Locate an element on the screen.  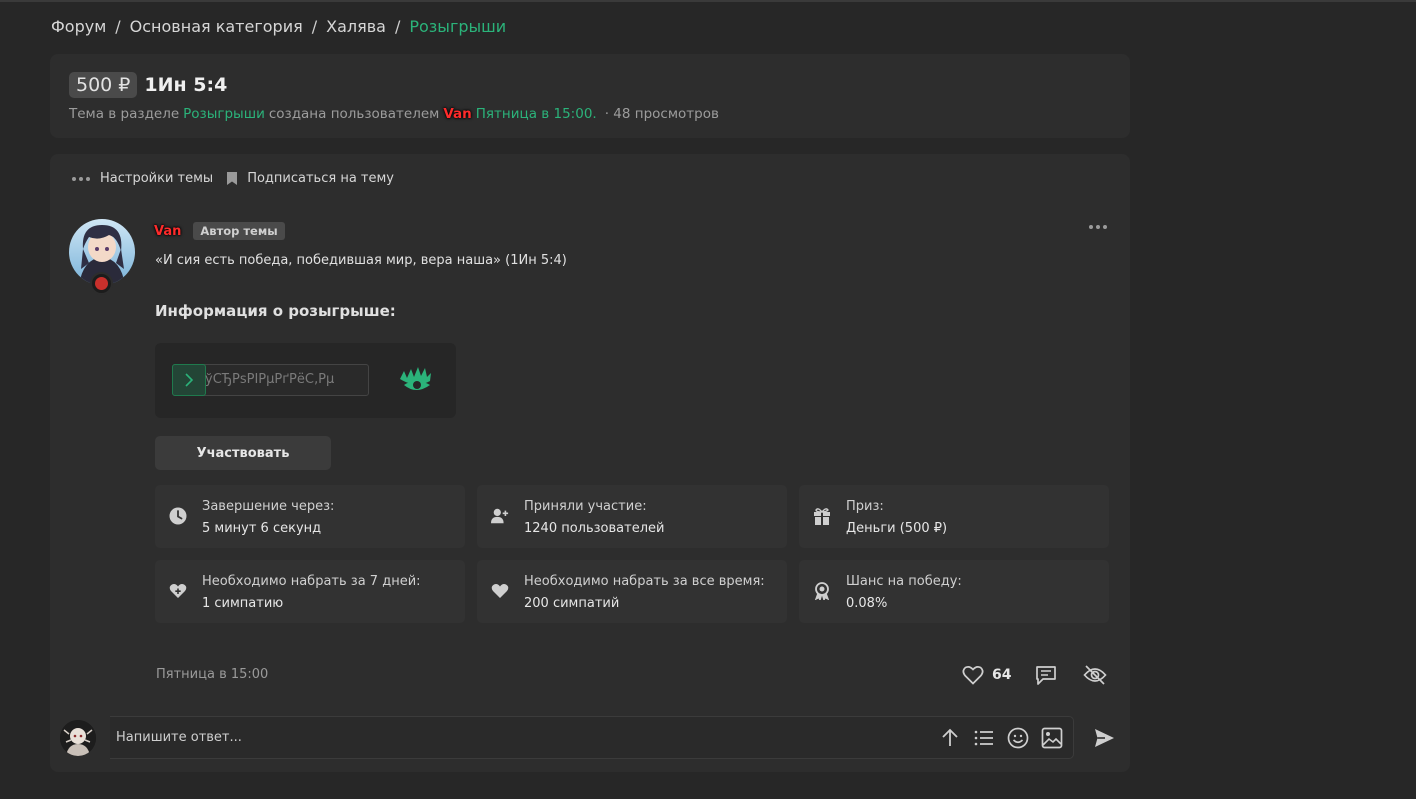
meta-username-link: Van is located at coordinates (457, 114).